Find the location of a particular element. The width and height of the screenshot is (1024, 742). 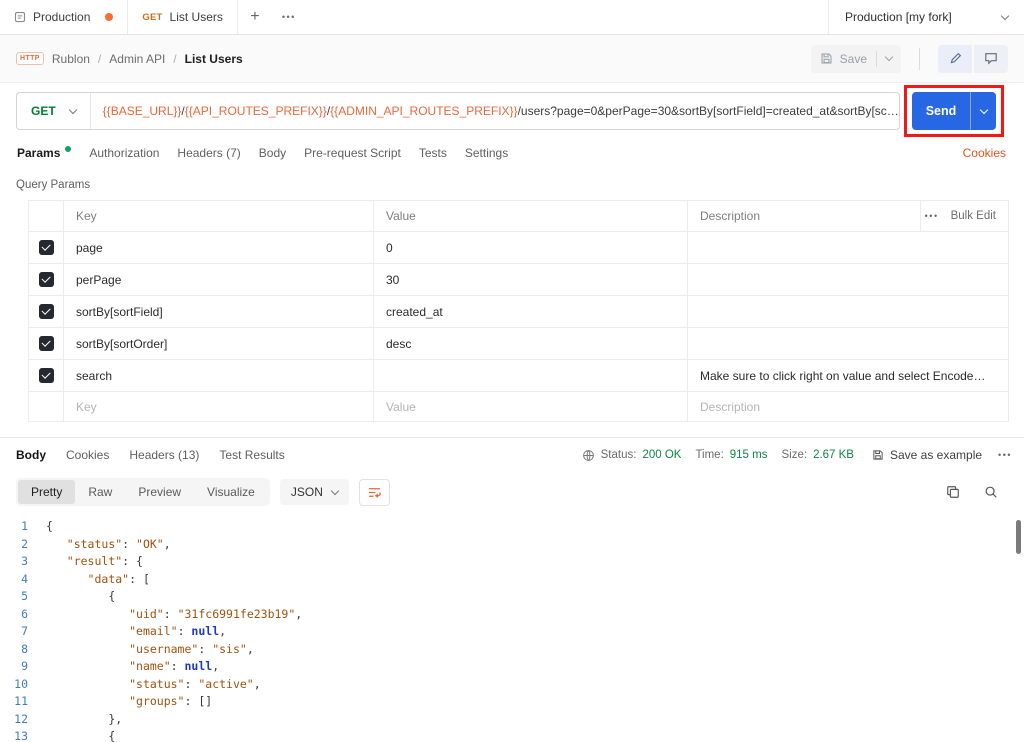

method-selector: GET is located at coordinates (54, 111).